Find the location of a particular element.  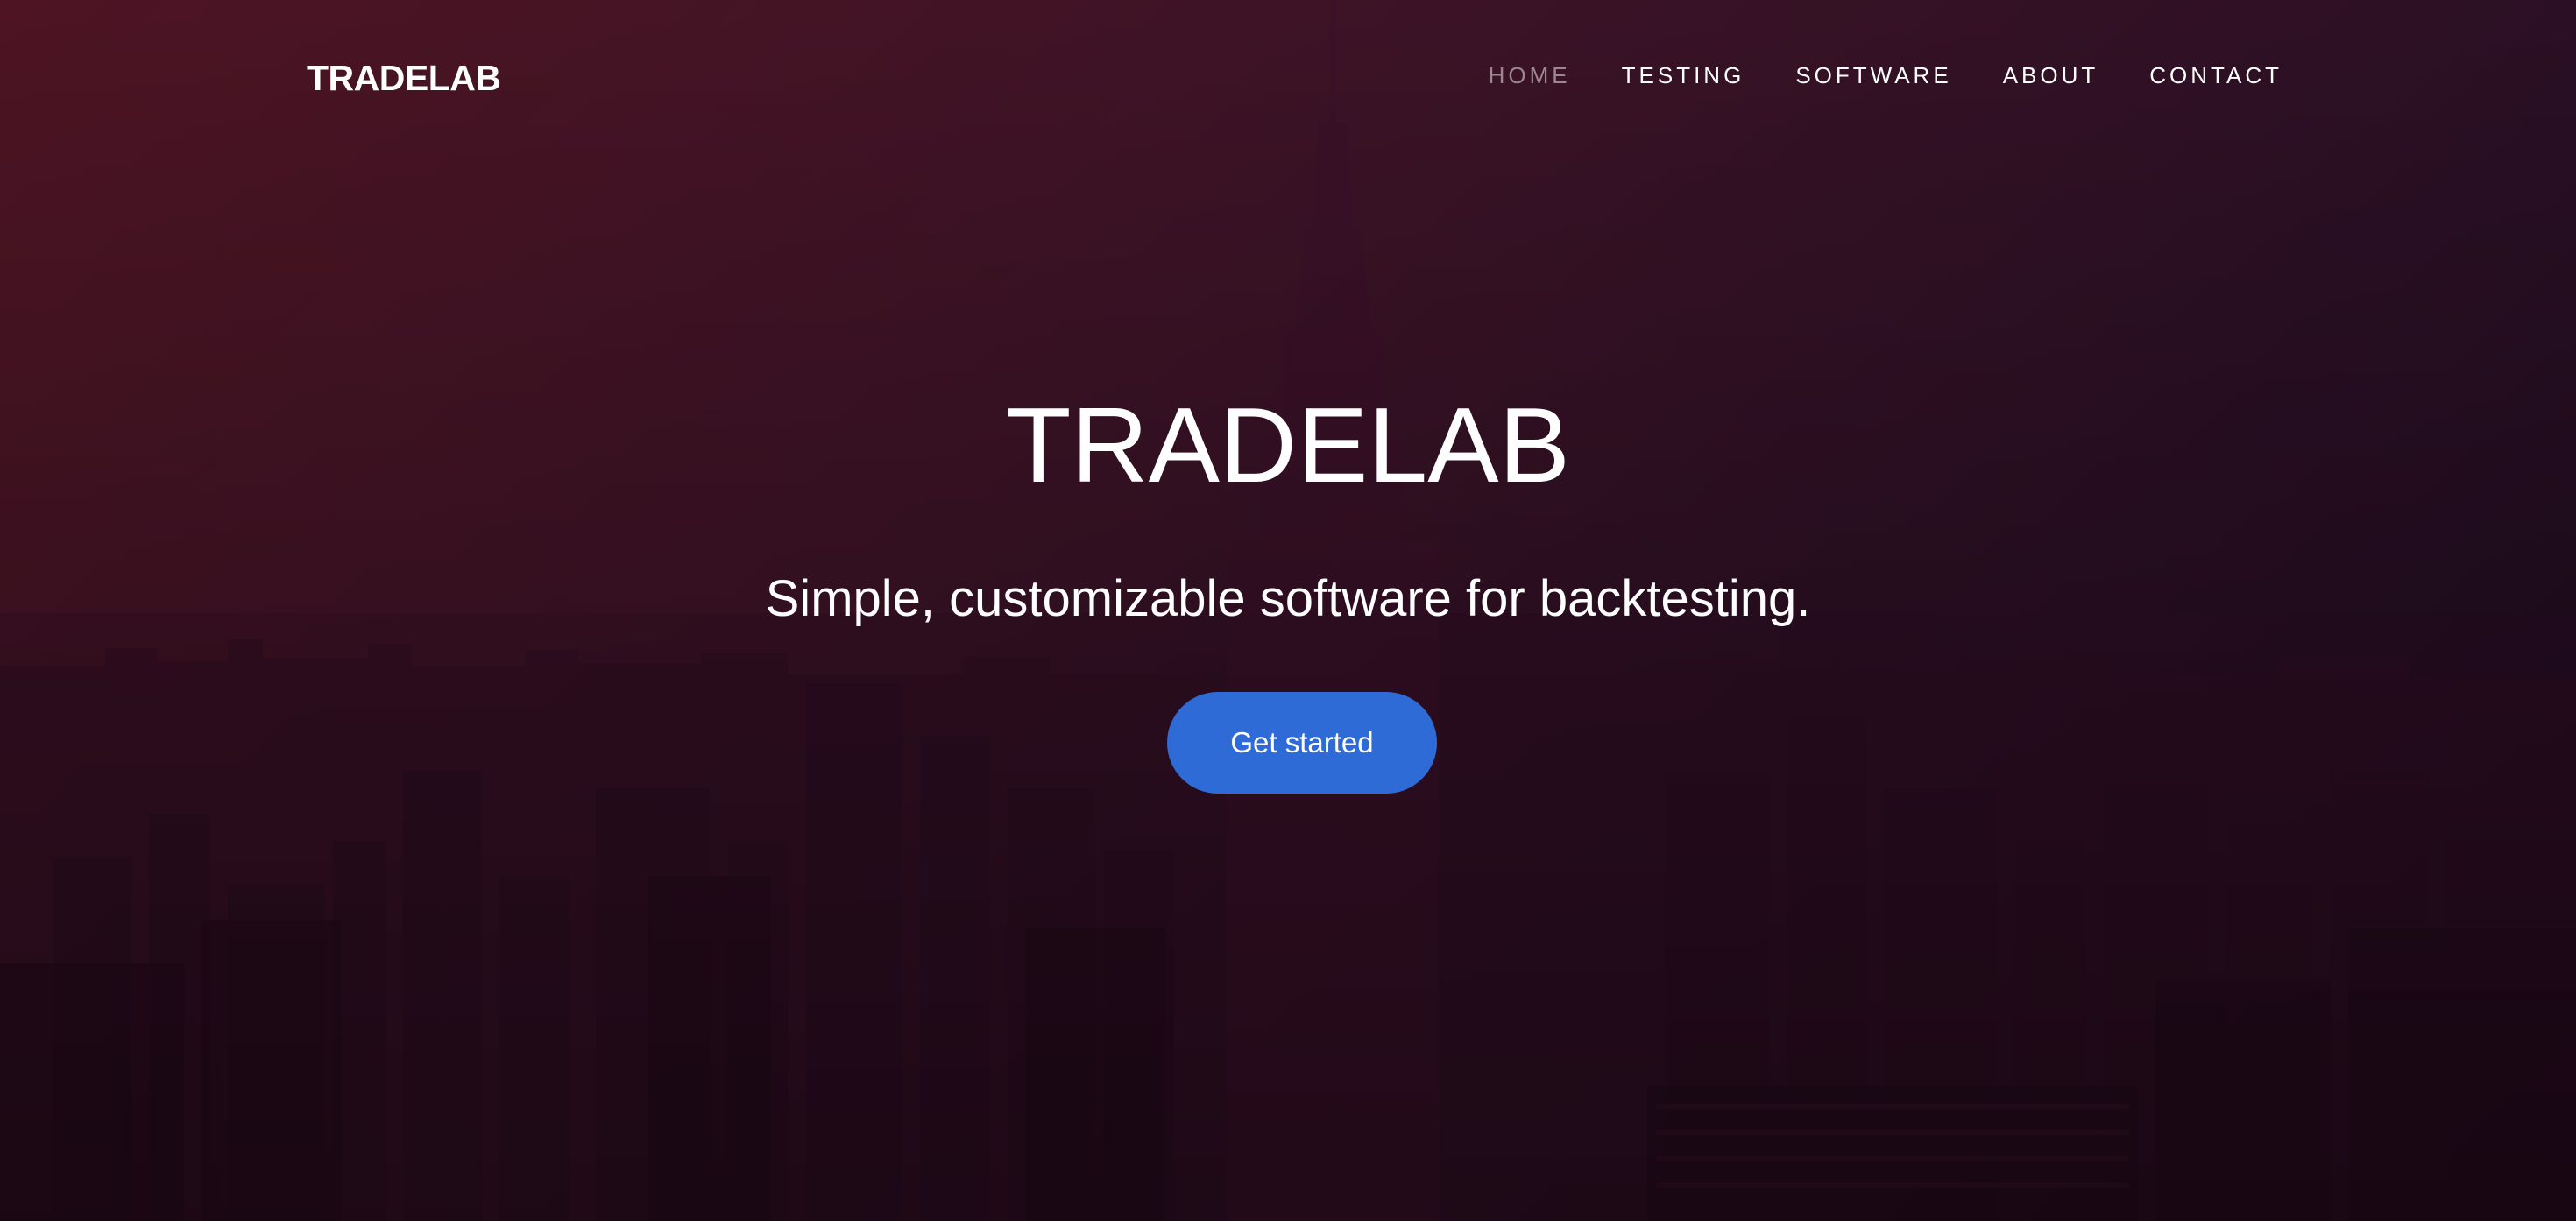

get-started-button: Get started is located at coordinates (1302, 743).